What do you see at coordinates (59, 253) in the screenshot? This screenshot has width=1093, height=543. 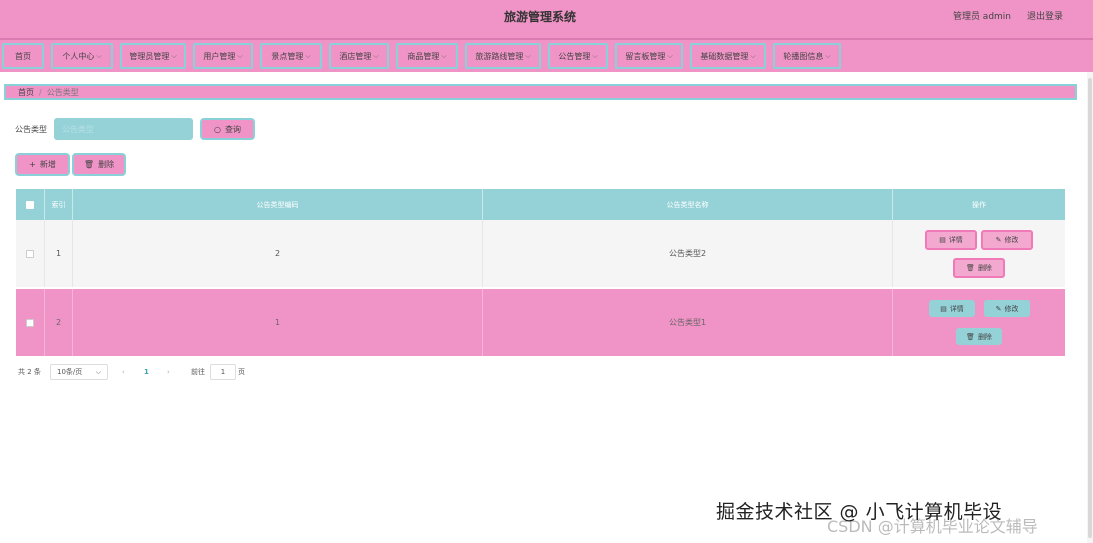 I see `row-index: 1` at bounding box center [59, 253].